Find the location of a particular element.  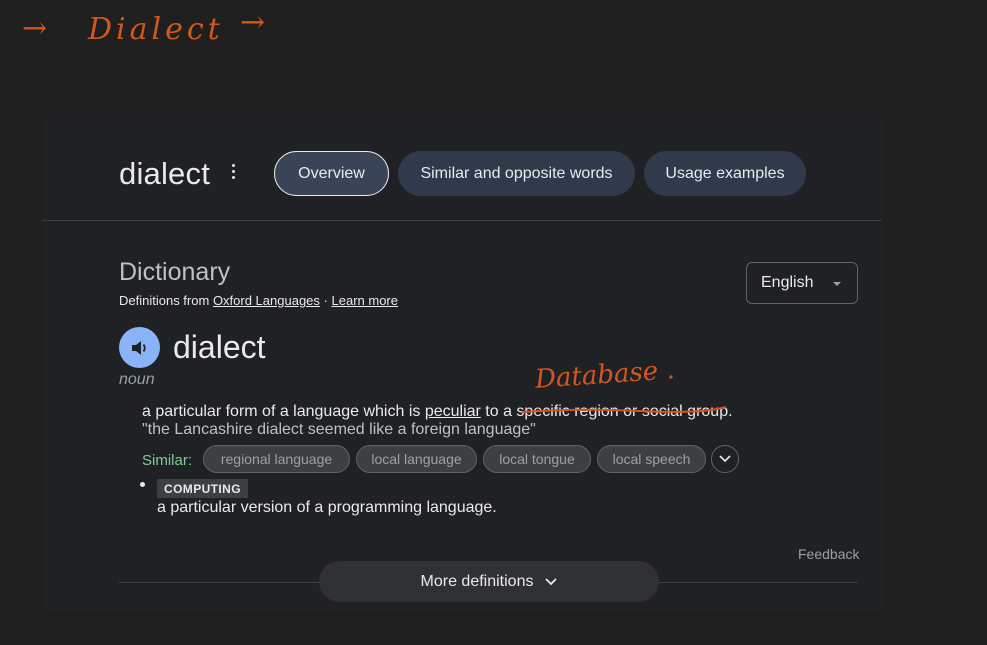

annotation-left-arrow: → is located at coordinates (35, 28).